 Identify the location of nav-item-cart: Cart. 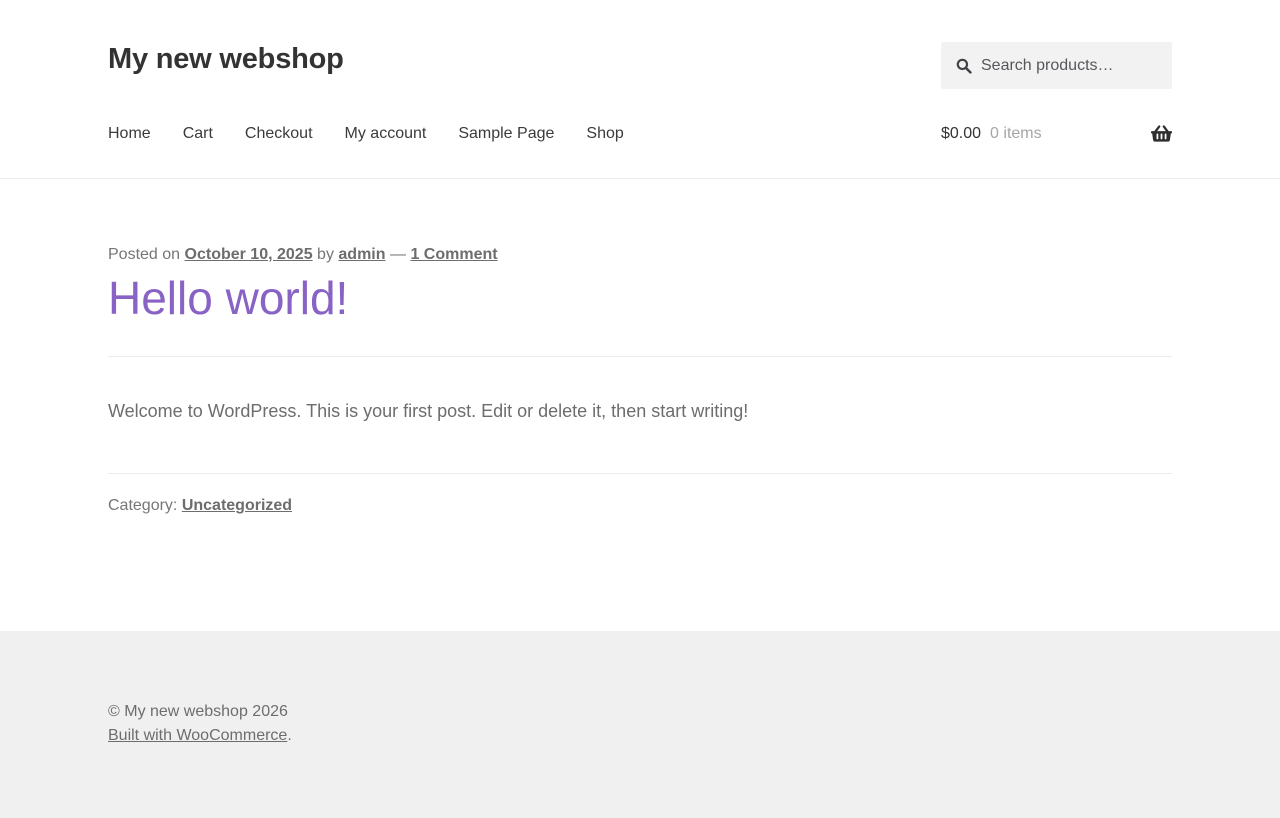
(198, 134).